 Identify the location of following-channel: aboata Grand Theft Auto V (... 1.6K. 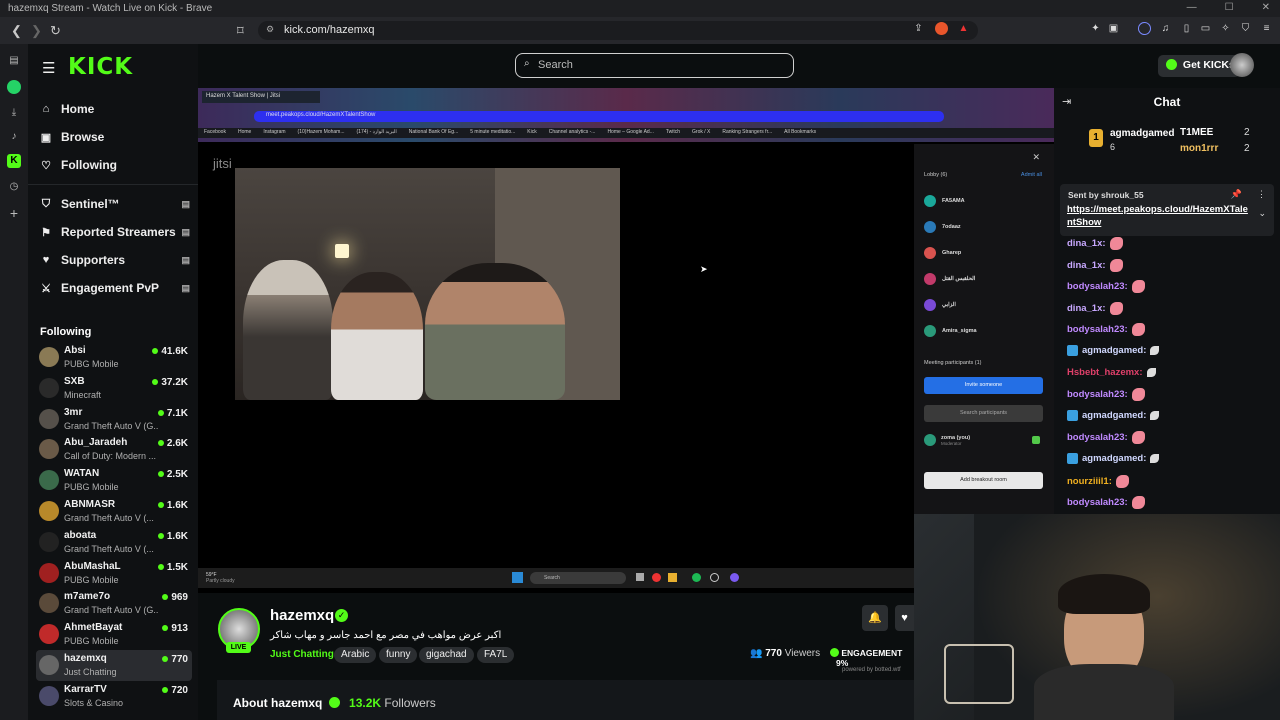
(114, 542).